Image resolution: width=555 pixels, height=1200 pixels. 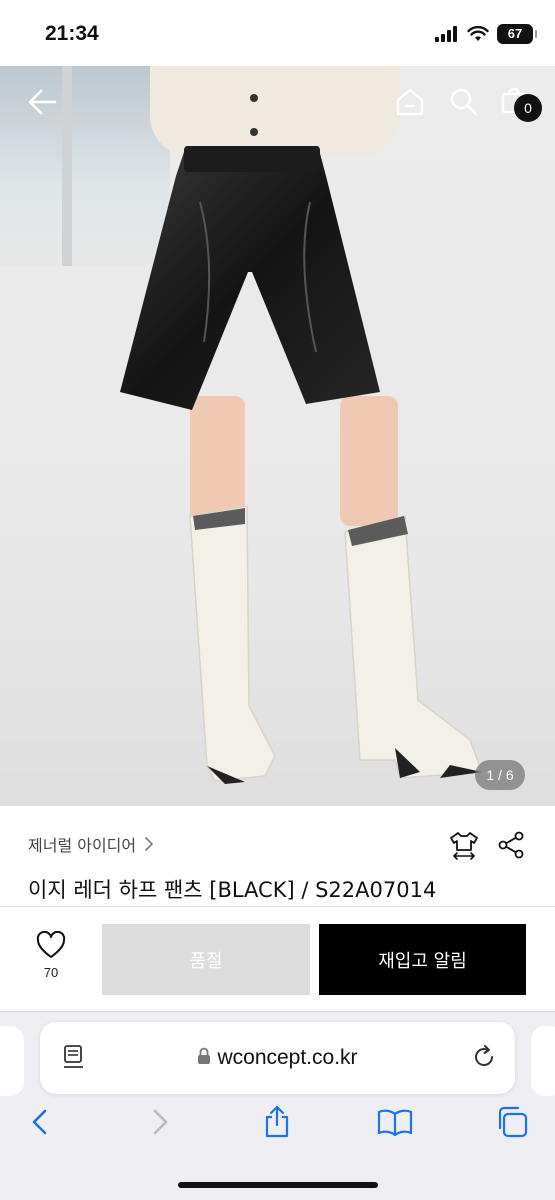 I want to click on brand-link: 제너럴 아이디어, so click(x=91, y=844).